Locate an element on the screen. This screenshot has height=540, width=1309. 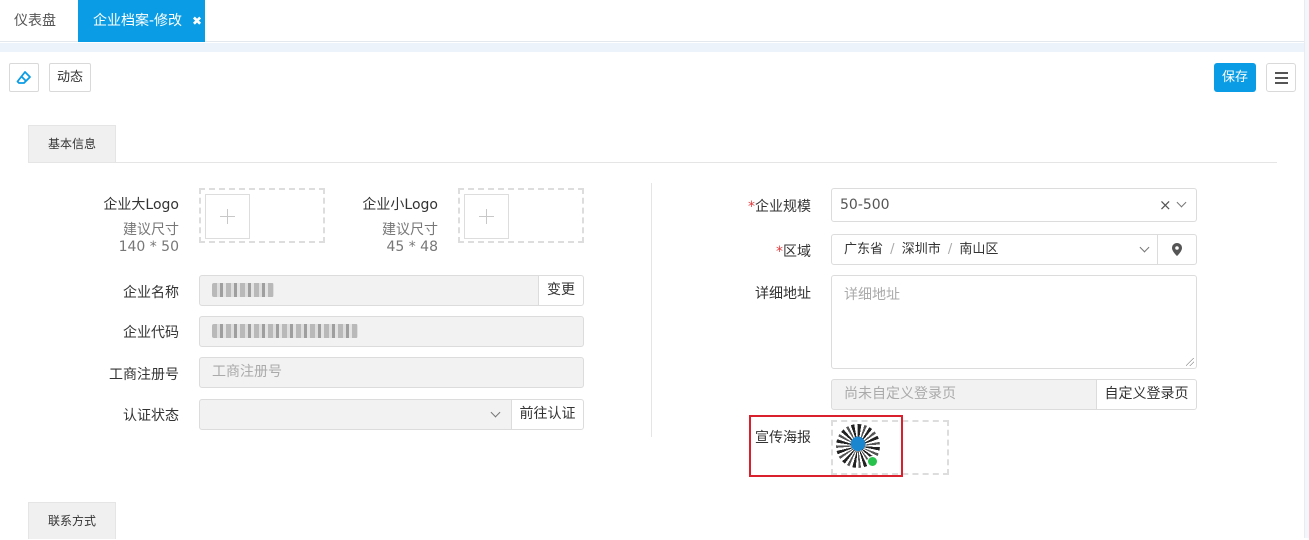
menu-button is located at coordinates (1281, 77).